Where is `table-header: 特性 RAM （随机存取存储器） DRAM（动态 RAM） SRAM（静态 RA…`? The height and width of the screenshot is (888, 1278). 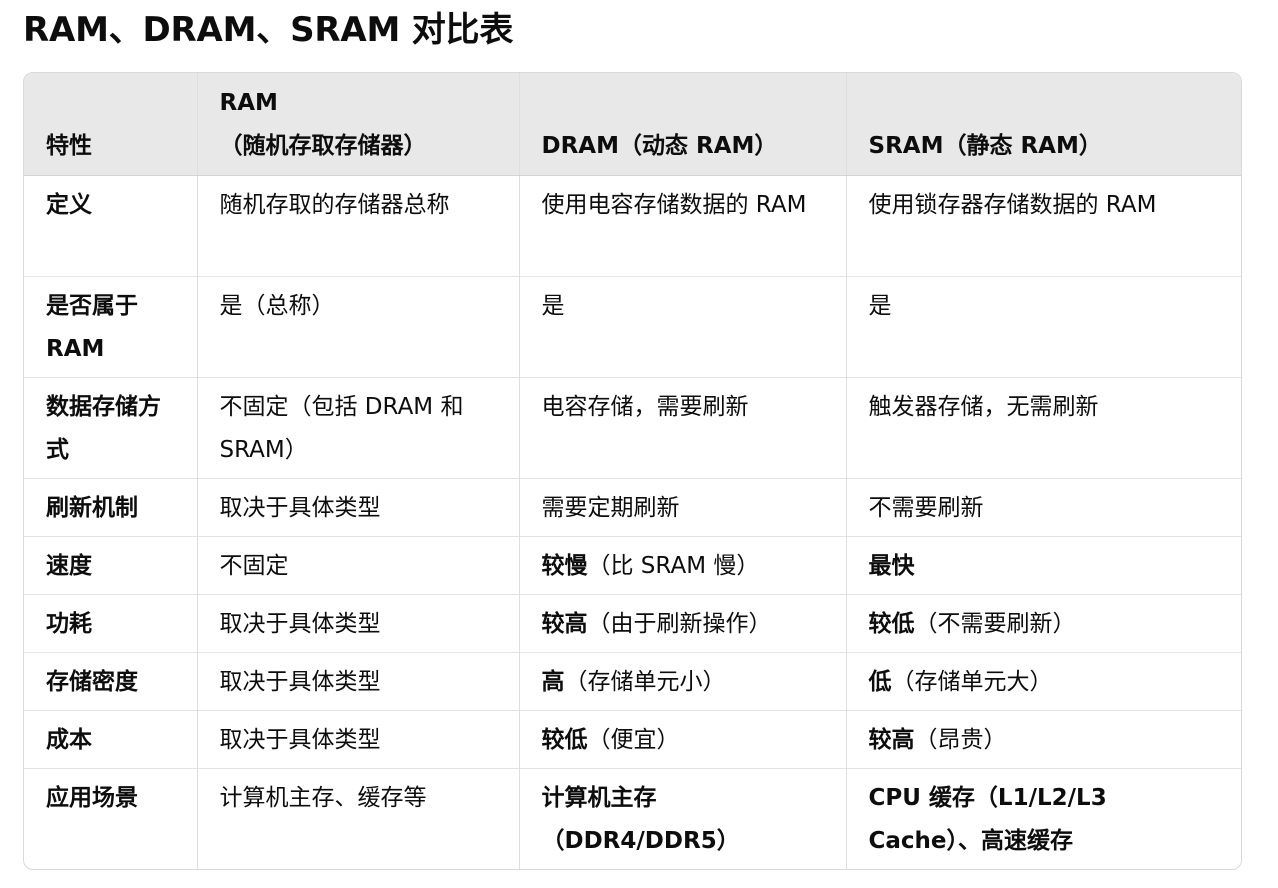 table-header: 特性 RAM （随机存取存储器） DRAM（动态 RAM） SRAM（静态 RA… is located at coordinates (632, 124).